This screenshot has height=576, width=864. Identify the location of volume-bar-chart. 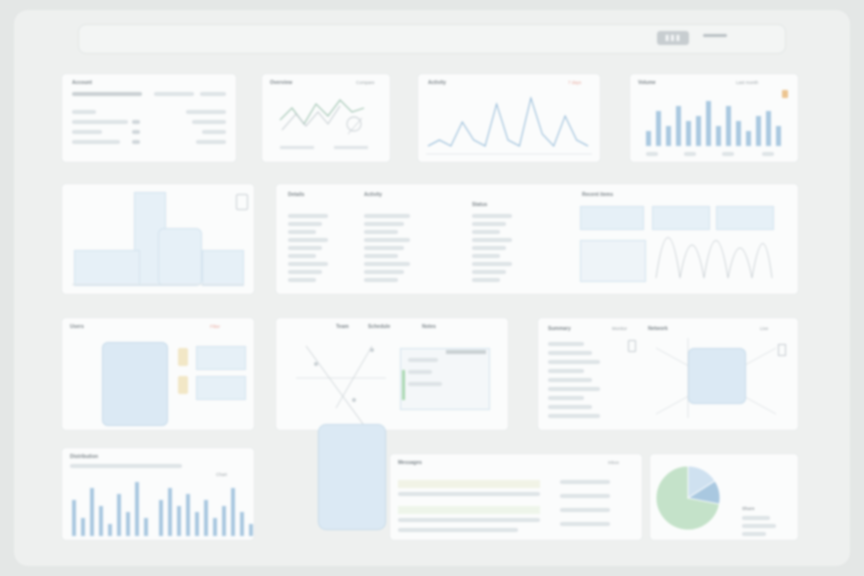
(713, 123).